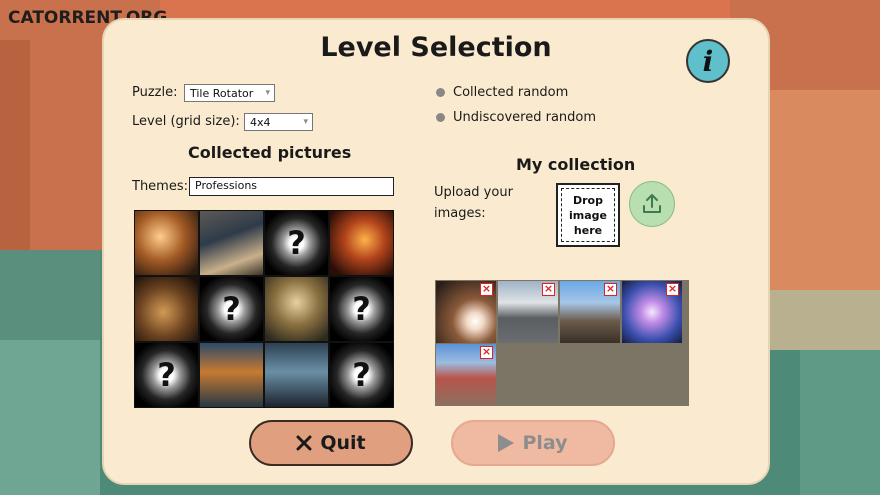  I want to click on play-label: Play, so click(545, 443).